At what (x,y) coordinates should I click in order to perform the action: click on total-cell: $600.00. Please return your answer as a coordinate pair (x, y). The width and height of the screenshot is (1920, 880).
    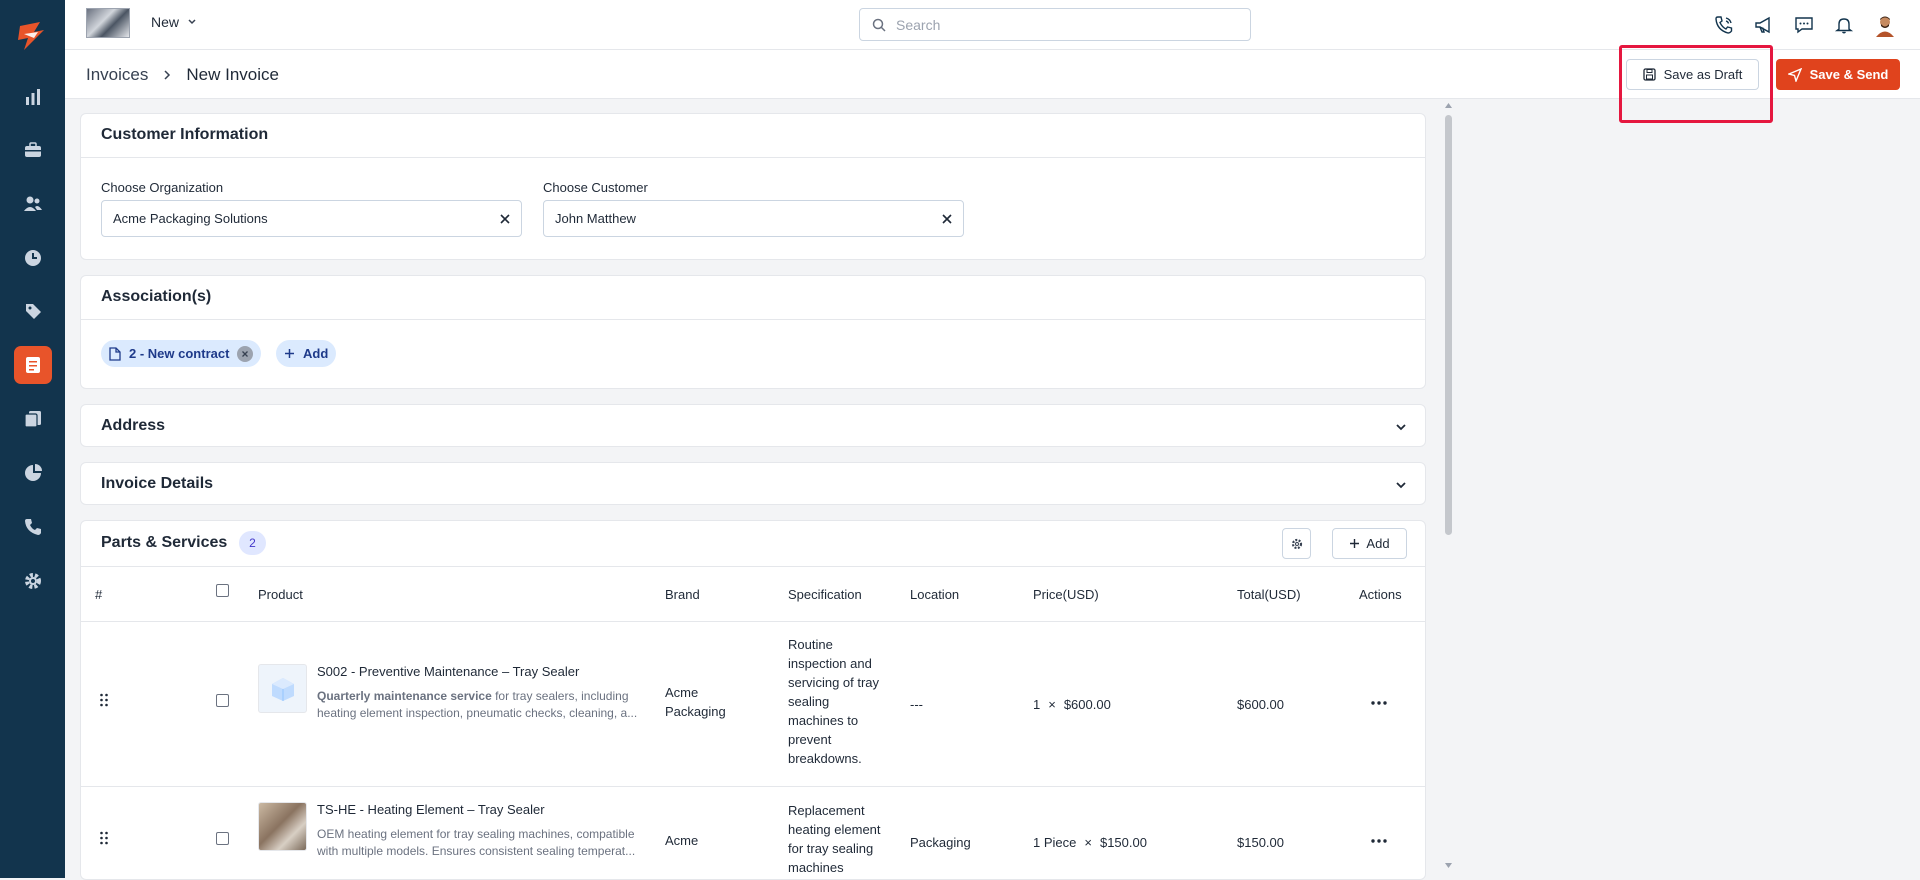
    Looking at the image, I should click on (1260, 704).